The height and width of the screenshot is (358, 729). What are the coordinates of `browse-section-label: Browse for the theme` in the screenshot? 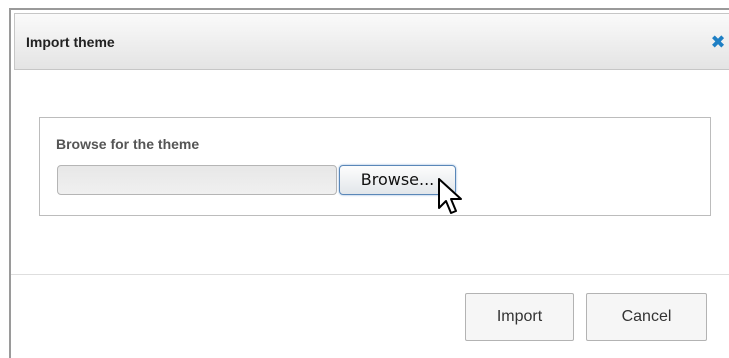 It's located at (128, 144).